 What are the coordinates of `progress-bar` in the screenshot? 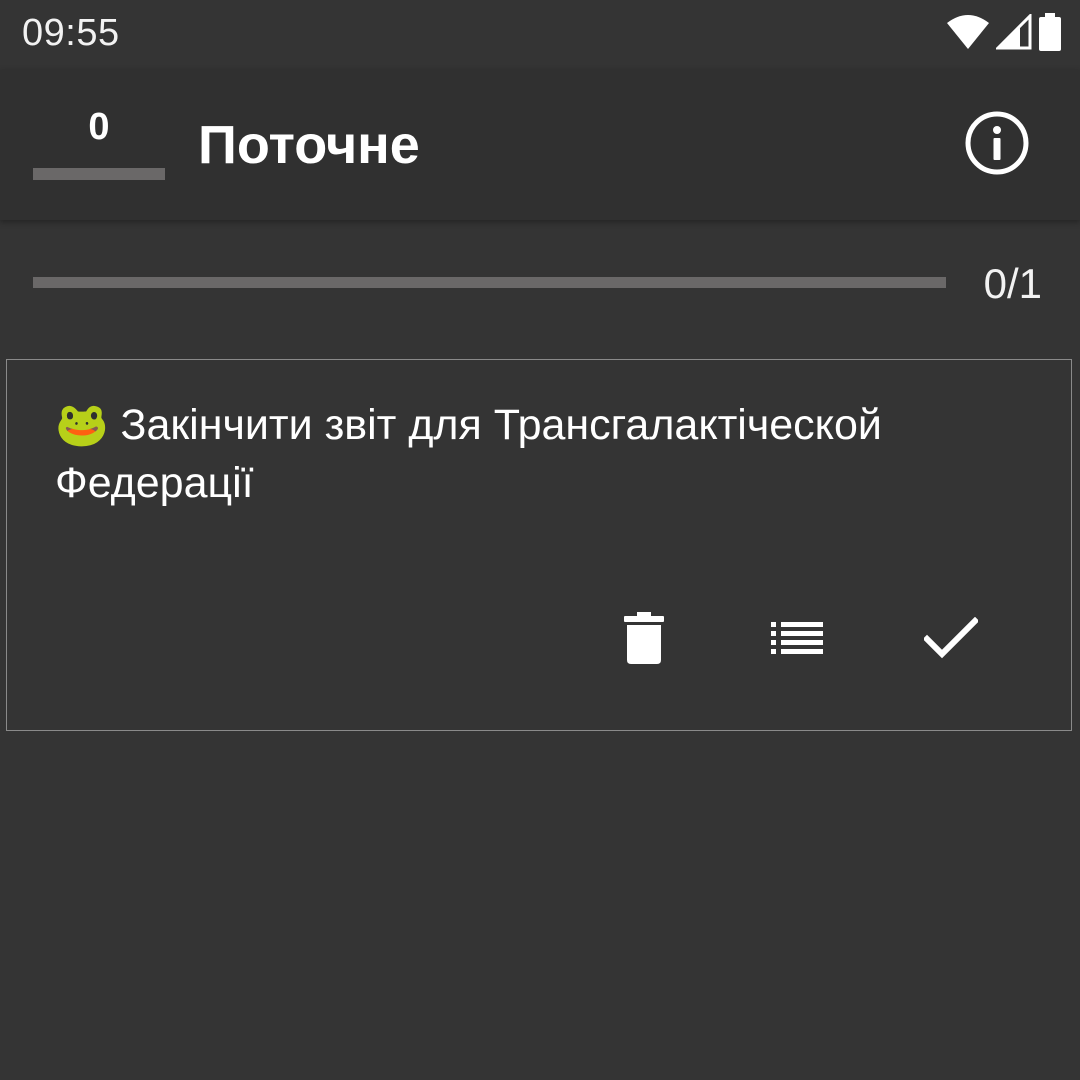 It's located at (489, 282).